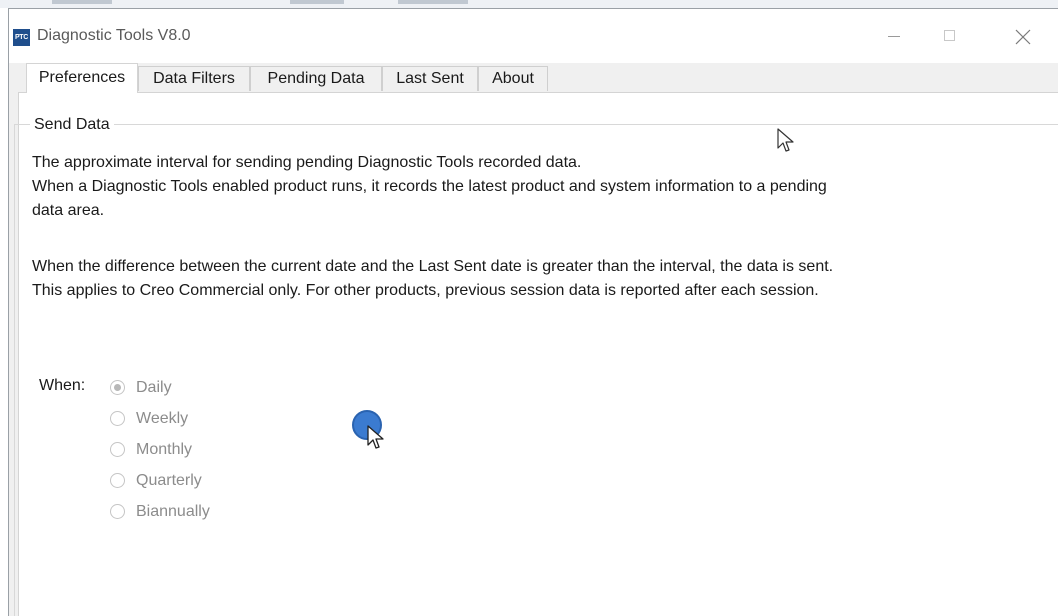 The height and width of the screenshot is (616, 1058). I want to click on radio-label: Monthly, so click(164, 449).